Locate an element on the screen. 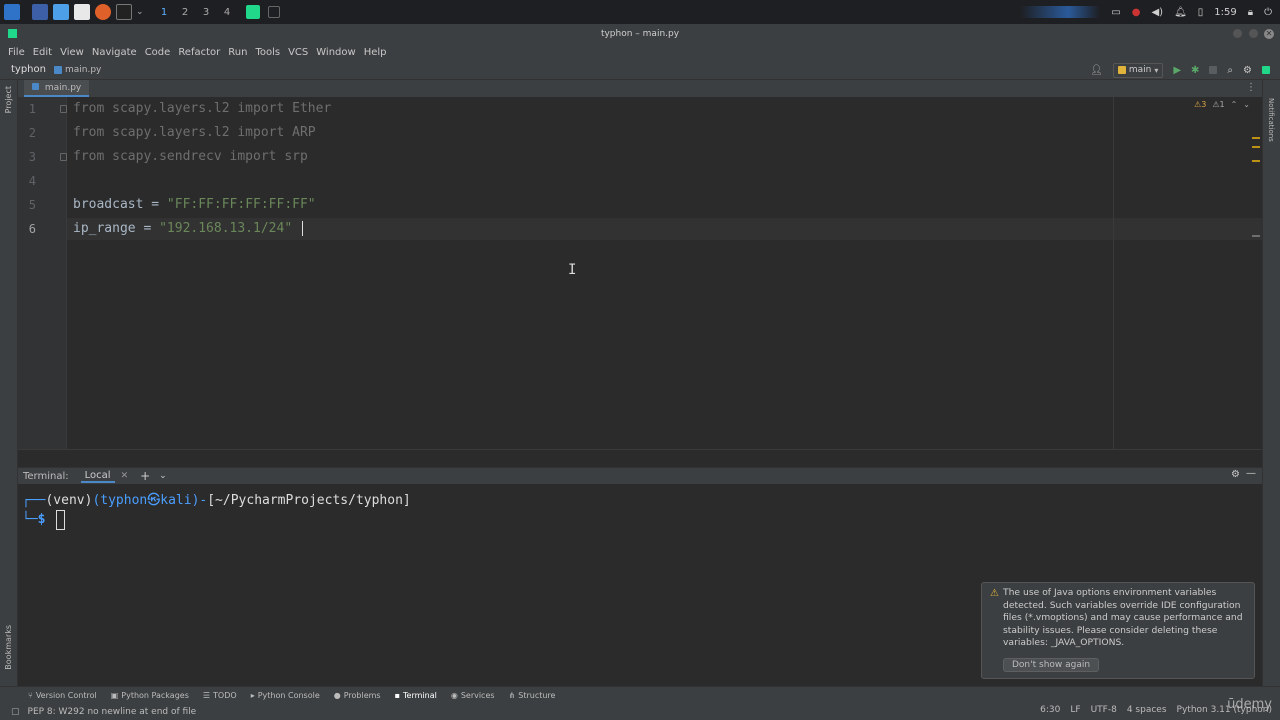 The image size is (1280, 720). gutter: 1 2 3 4 5 6 is located at coordinates (42, 273).